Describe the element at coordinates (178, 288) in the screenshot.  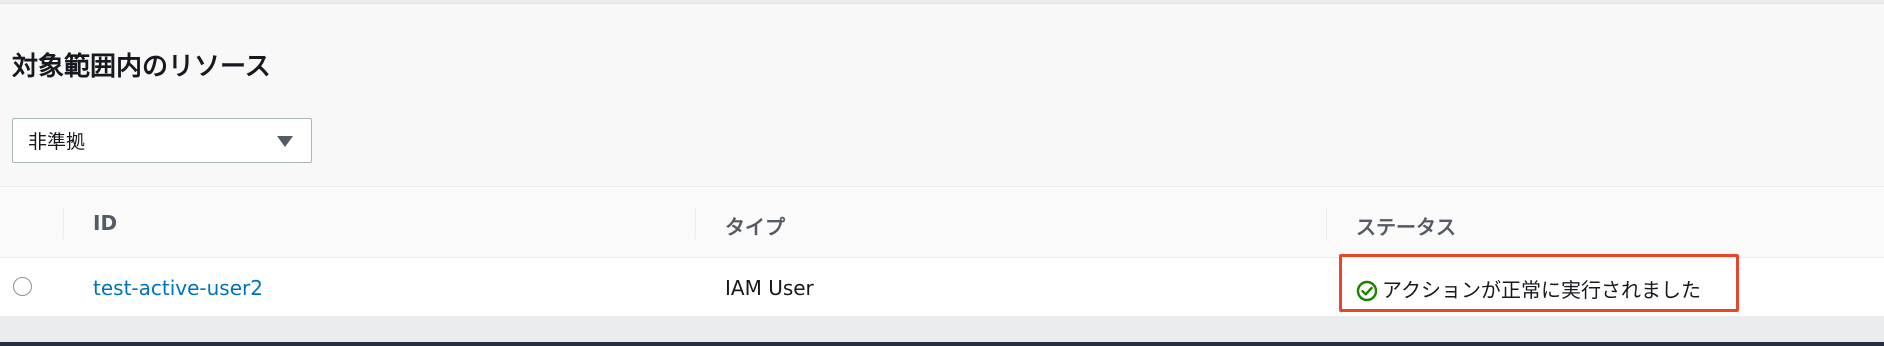
I see `resource-id-link: test-active-user2` at that location.